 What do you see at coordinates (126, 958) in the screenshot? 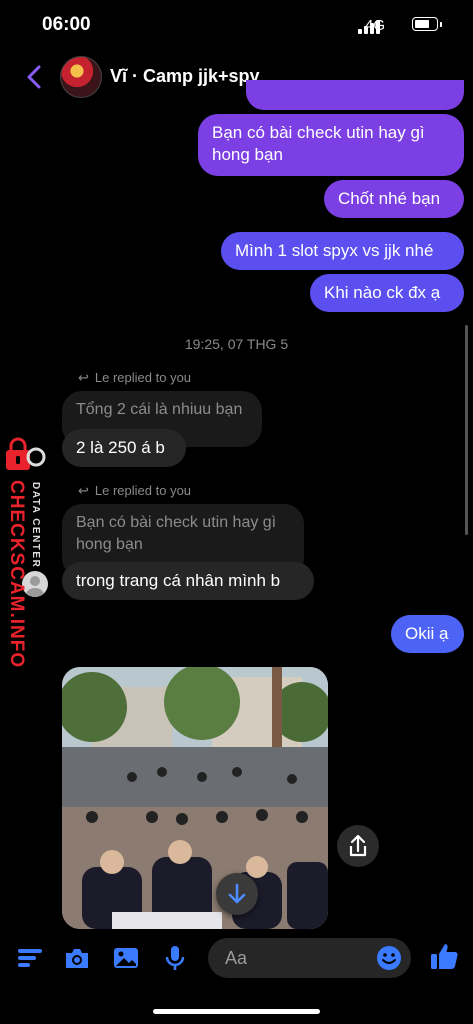
I see `image-icon` at bounding box center [126, 958].